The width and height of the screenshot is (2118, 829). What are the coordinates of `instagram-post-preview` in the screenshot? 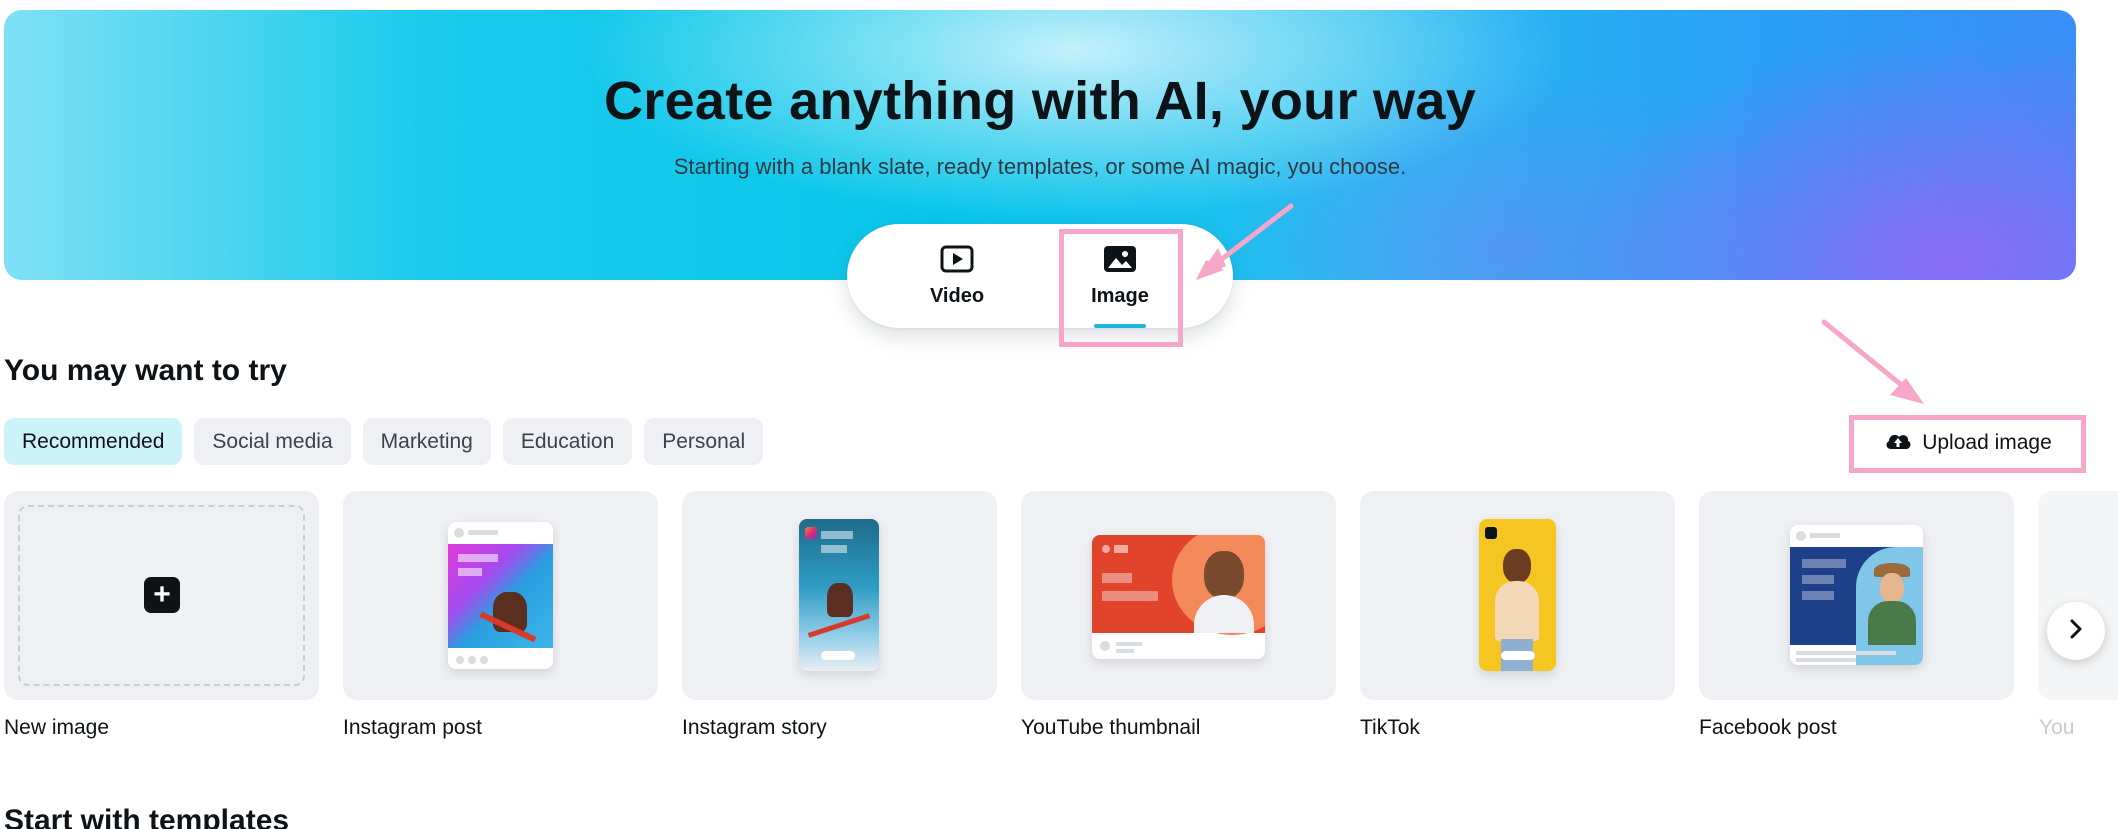 It's located at (500, 595).